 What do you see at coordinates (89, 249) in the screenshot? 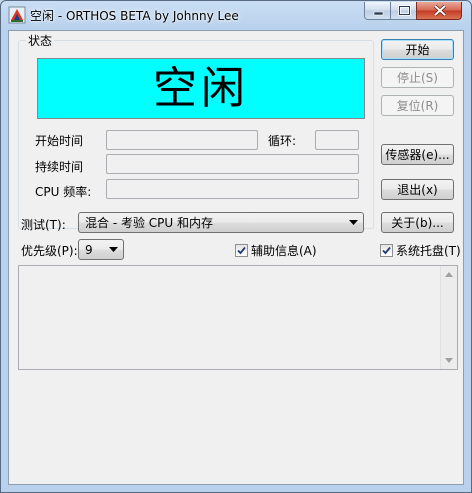
I see `priority-select-value: 9` at bounding box center [89, 249].